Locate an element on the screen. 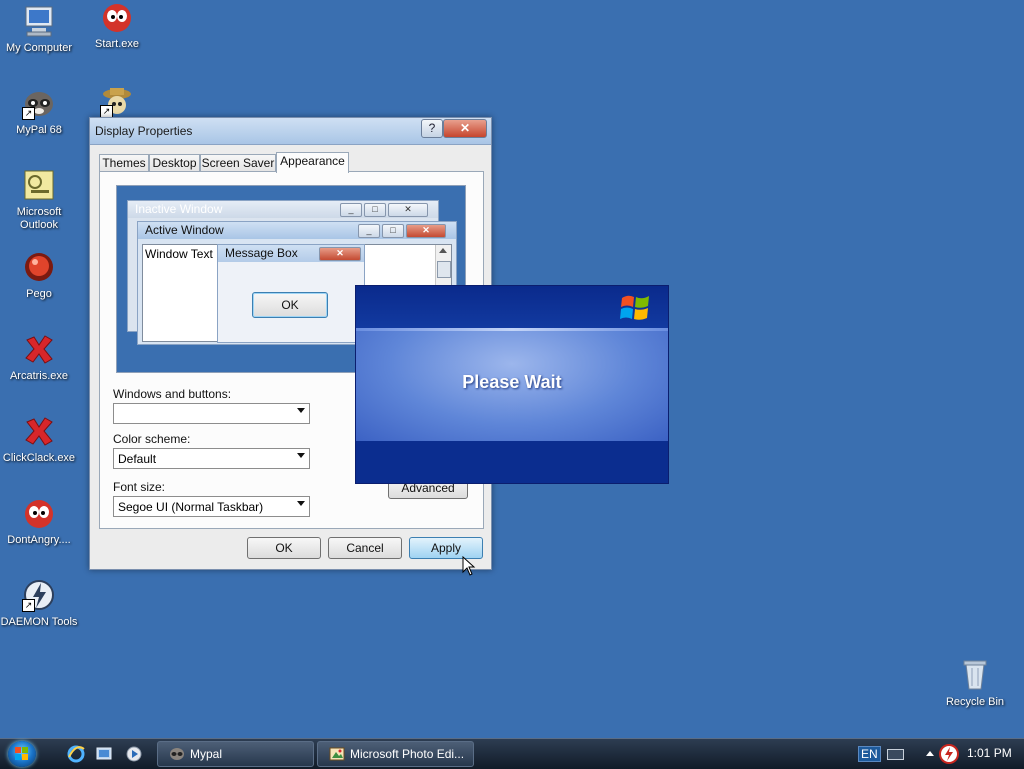 The width and height of the screenshot is (1024, 769). daemon-lightning-icon: ↗ is located at coordinates (39, 595).